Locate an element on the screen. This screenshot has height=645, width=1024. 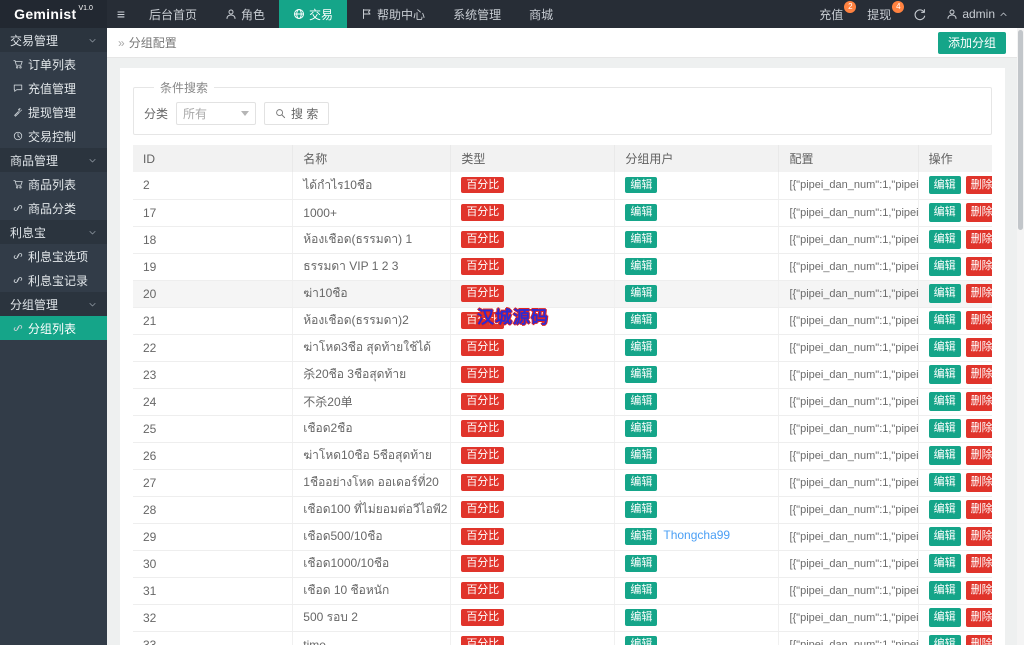
refresh-icon is located at coordinates (919, 14).